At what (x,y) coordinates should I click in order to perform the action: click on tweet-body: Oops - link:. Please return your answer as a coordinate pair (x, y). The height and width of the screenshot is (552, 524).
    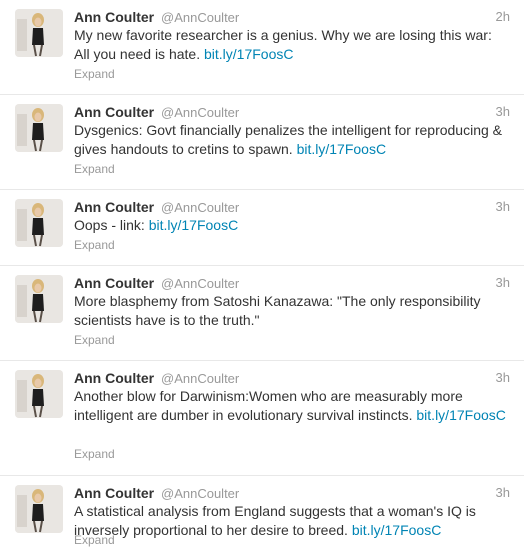
    Looking at the image, I should click on (109, 225).